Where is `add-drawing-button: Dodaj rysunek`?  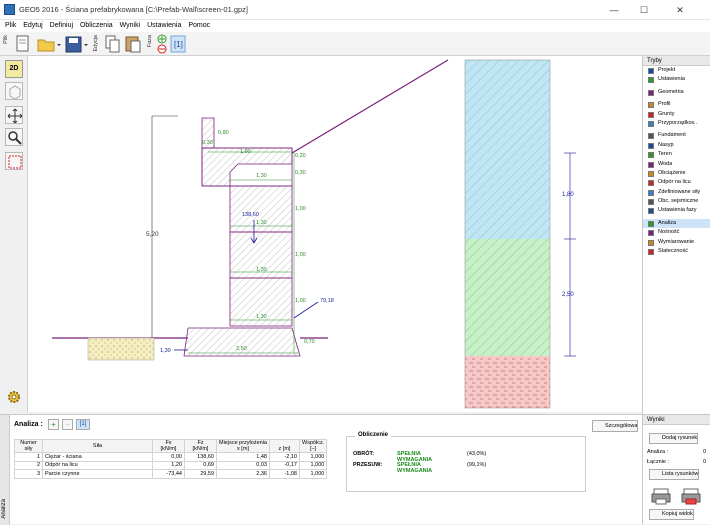
add-drawing-button: Dodaj rysunek is located at coordinates (674, 438).